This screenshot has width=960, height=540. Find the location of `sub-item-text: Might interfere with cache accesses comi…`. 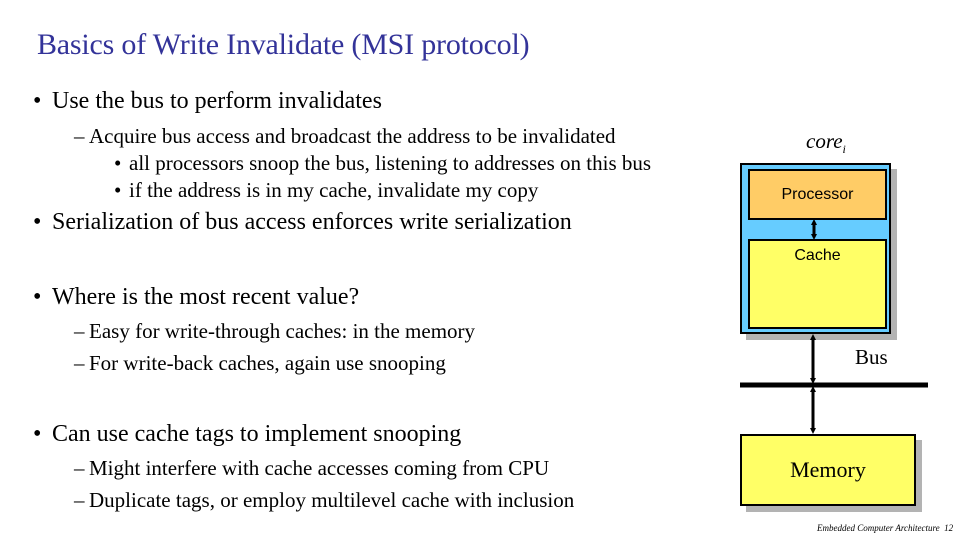

sub-item-text: Might interfere with cache accesses comi… is located at coordinates (319, 468).